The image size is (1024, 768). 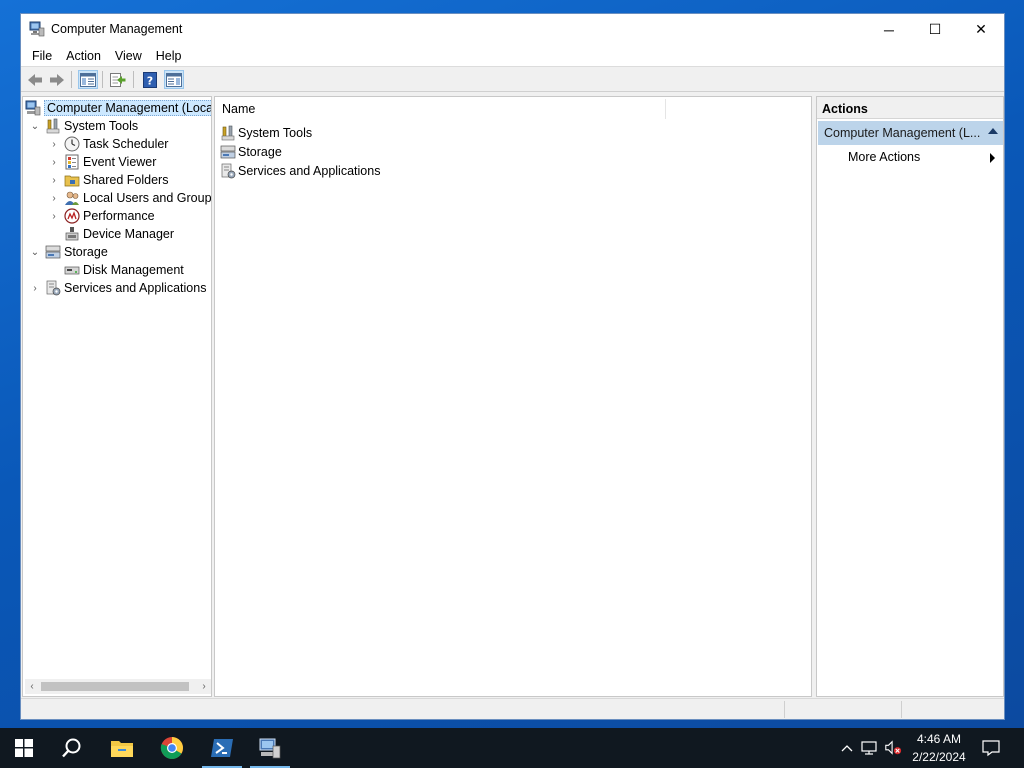 What do you see at coordinates (512, 55) in the screenshot?
I see `menu-bar: File Action View Help` at bounding box center [512, 55].